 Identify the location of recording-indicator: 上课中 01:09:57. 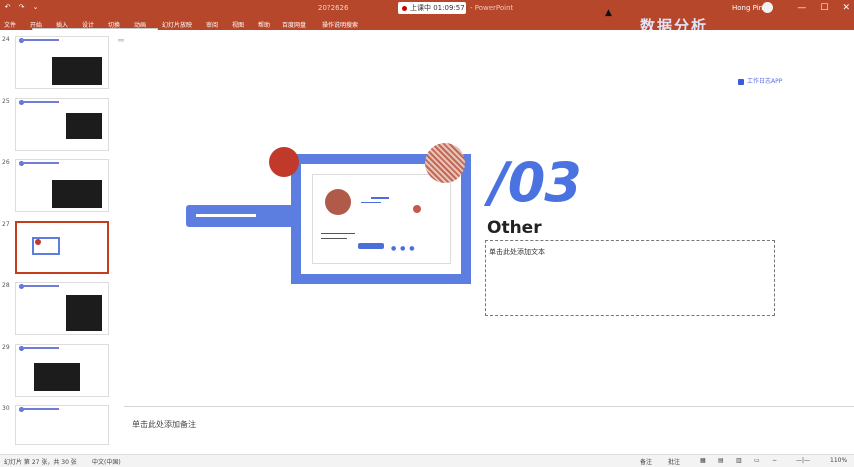
(432, 8).